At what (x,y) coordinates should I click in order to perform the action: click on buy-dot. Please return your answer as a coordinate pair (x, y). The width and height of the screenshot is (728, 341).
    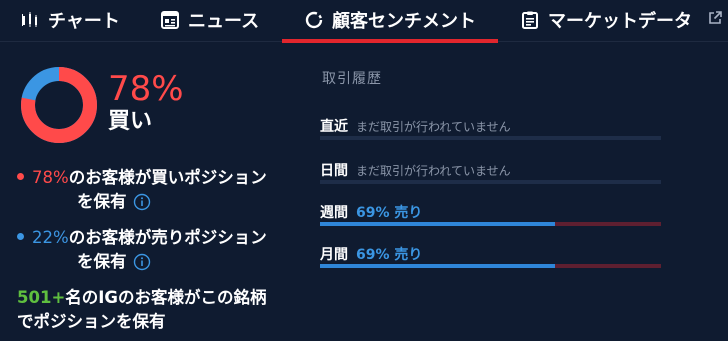
    Looking at the image, I should click on (20, 176).